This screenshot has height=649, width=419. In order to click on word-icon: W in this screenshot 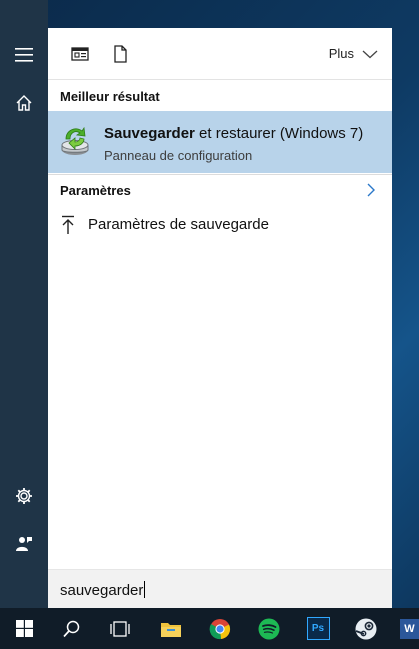, I will do `click(409, 628)`.